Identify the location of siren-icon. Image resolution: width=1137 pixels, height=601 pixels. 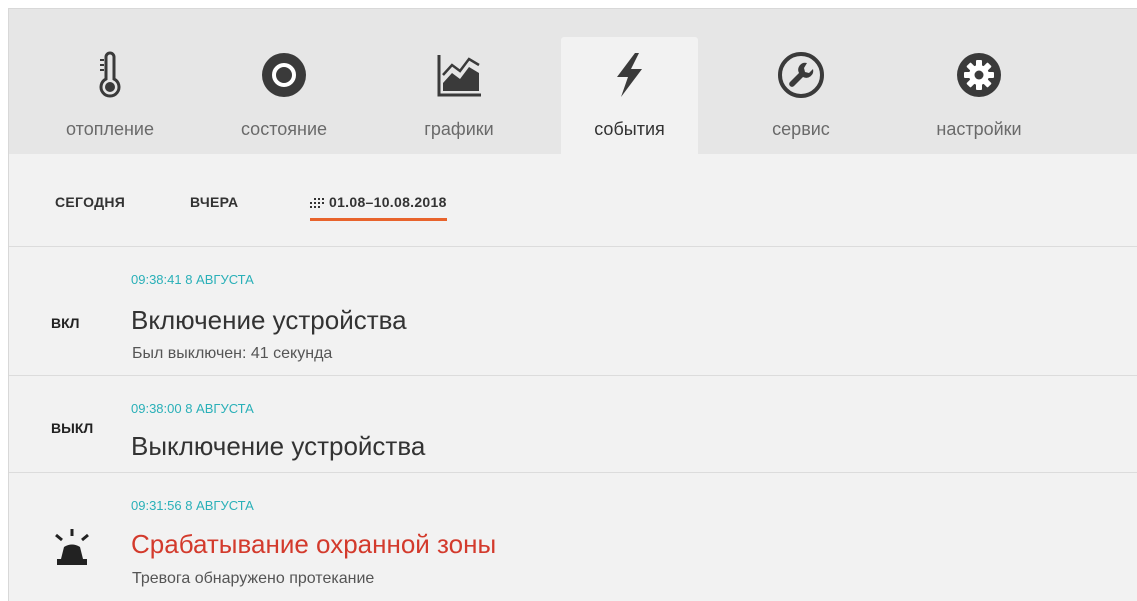
(72, 547).